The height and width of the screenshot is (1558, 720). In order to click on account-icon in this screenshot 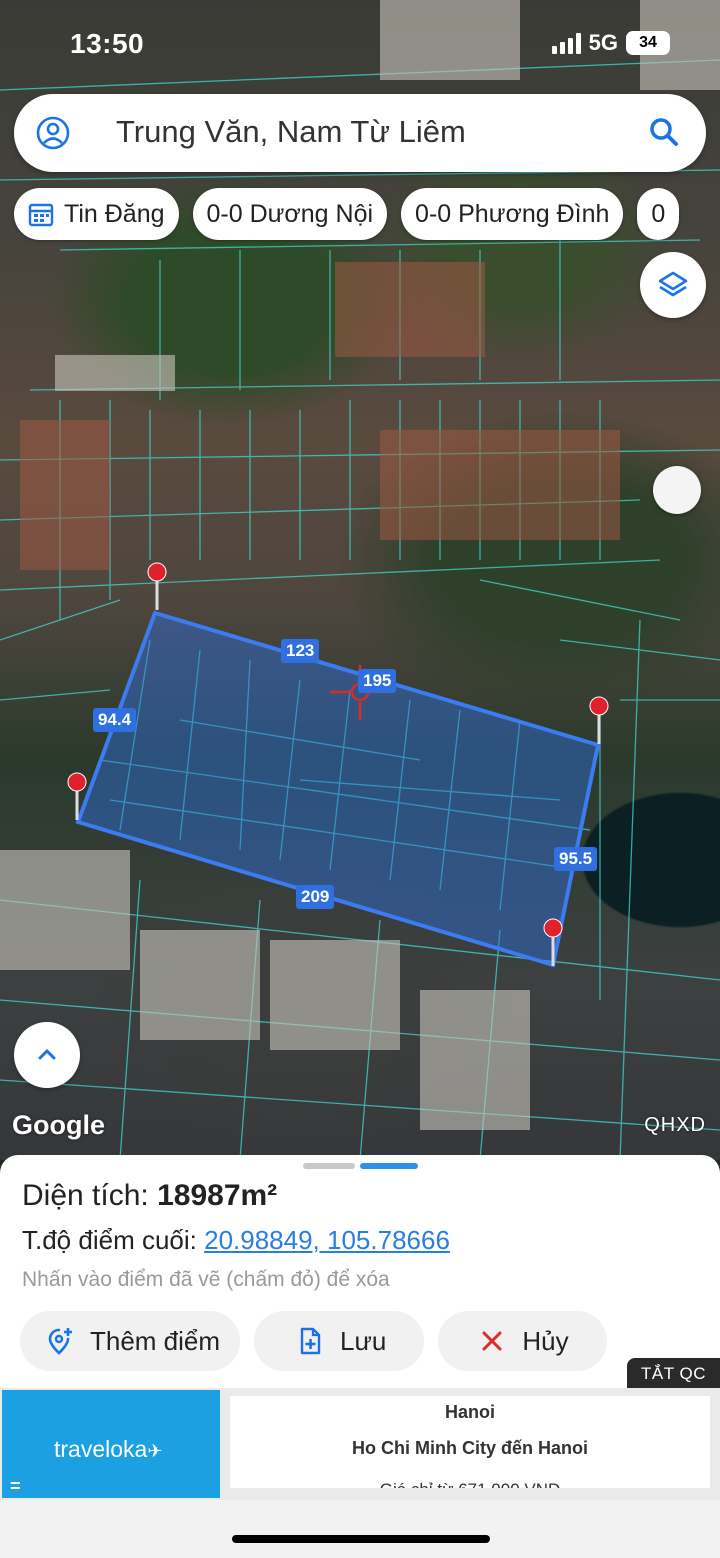, I will do `click(53, 133)`.